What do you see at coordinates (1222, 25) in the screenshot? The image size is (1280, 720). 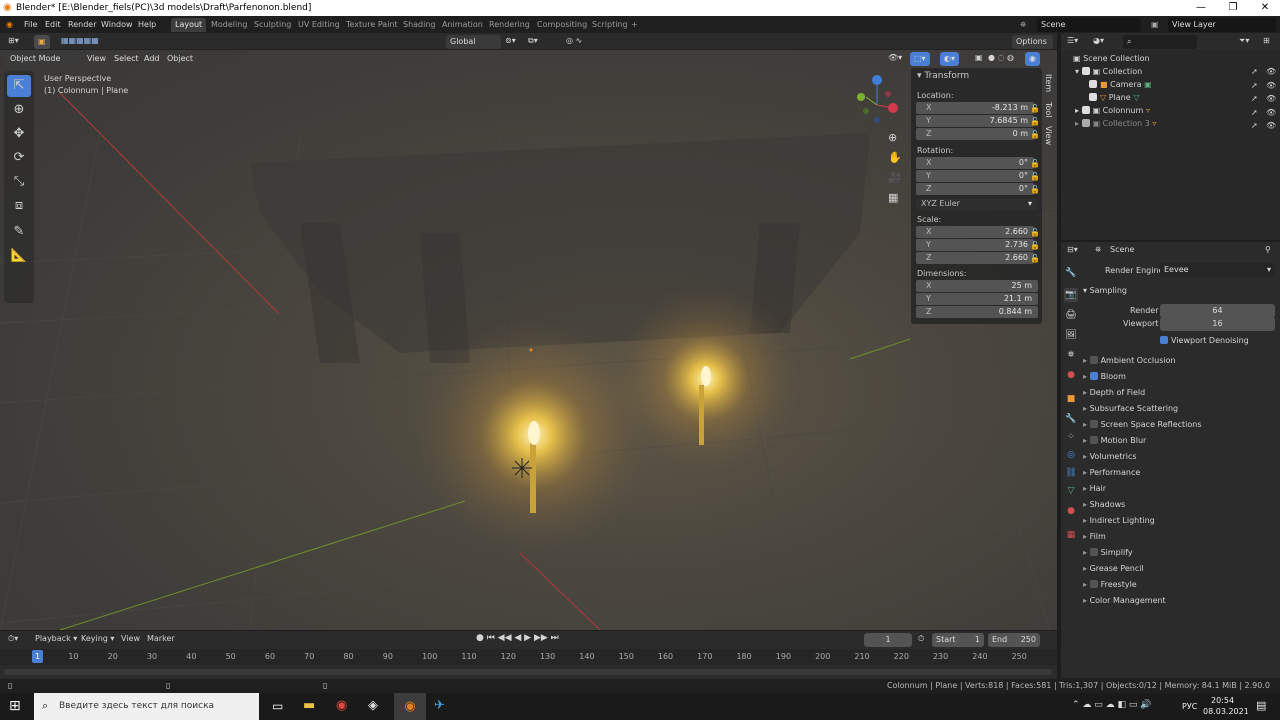 I see `view-layer-field: View Layer` at bounding box center [1222, 25].